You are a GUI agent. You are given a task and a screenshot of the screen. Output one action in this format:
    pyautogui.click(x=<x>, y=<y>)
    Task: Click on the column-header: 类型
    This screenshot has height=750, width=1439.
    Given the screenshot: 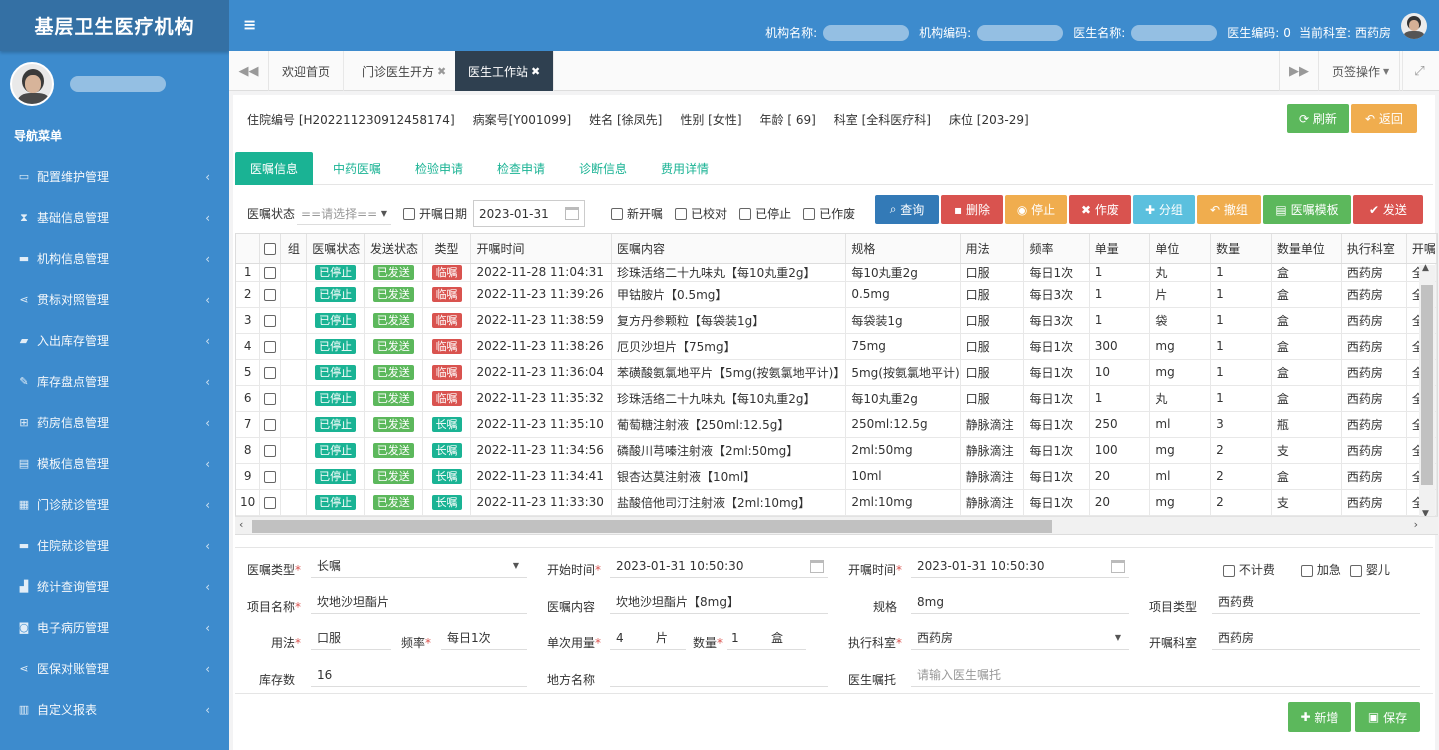 What is the action you would take?
    pyautogui.click(x=447, y=249)
    